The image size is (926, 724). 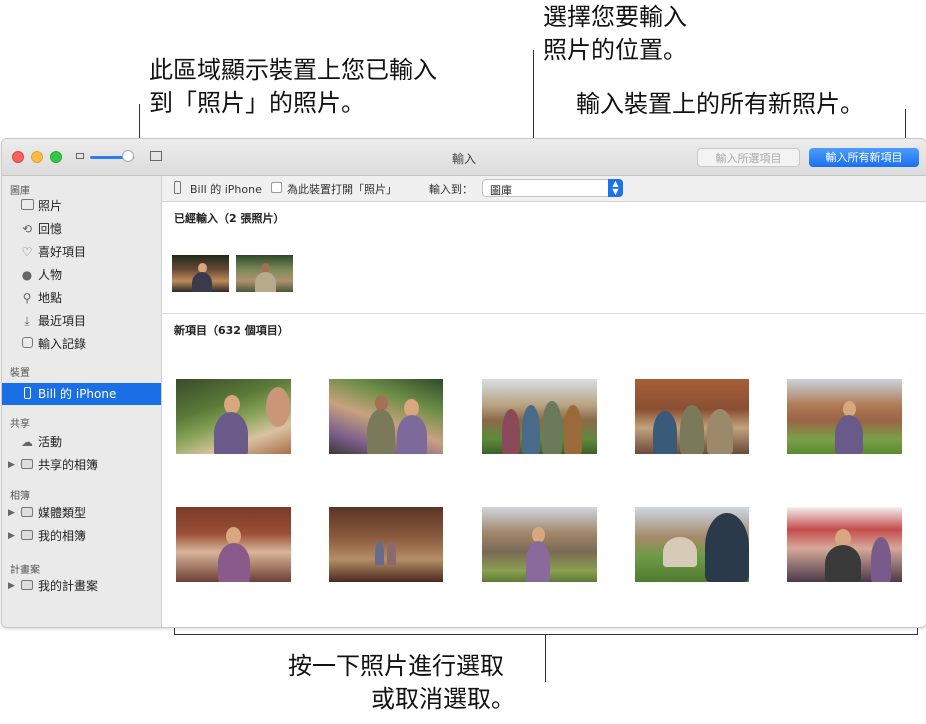 I want to click on sidebar-item-label: 地點, so click(x=50, y=298).